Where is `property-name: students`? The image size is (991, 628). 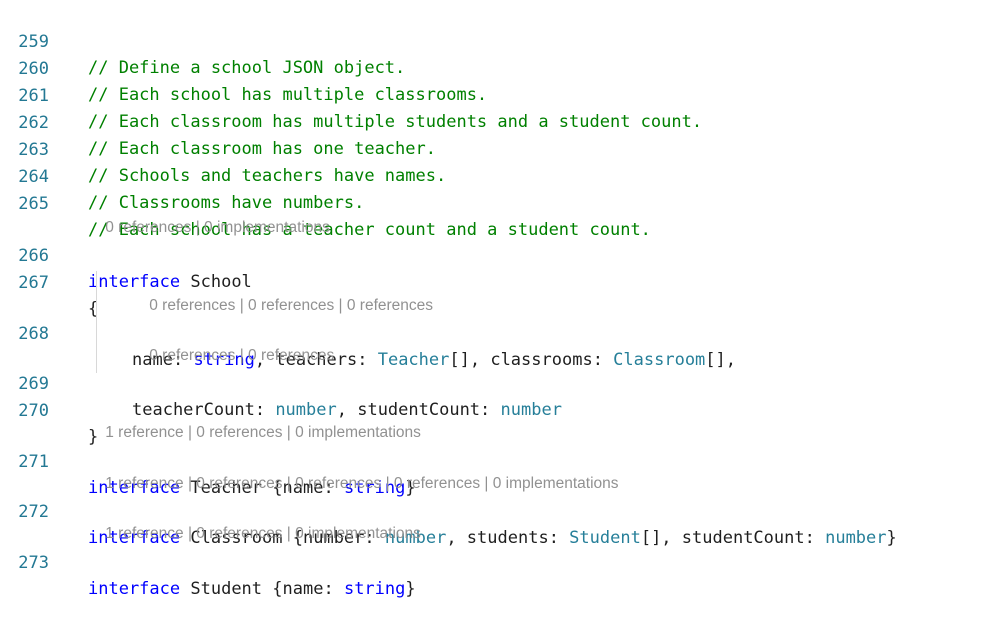 property-name: students is located at coordinates (507, 538).